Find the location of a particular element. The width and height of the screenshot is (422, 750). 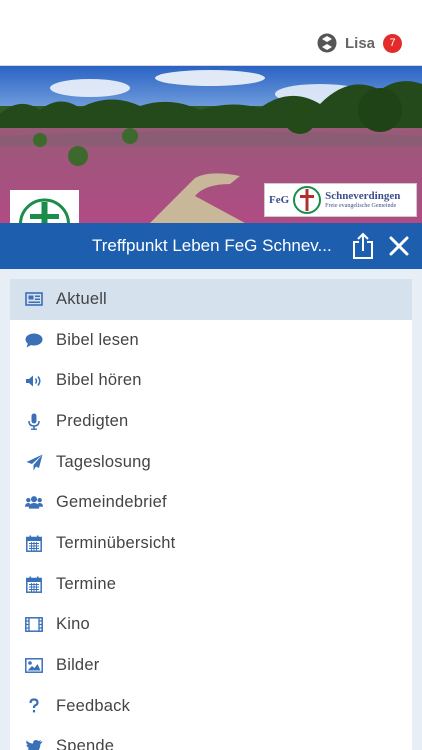

speech-bubble-icon is located at coordinates (34, 340).